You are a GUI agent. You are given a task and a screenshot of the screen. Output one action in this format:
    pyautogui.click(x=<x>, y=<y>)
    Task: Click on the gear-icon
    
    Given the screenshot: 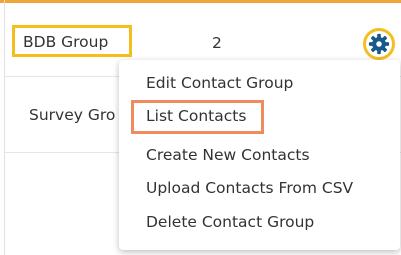 What is the action you would take?
    pyautogui.click(x=379, y=44)
    